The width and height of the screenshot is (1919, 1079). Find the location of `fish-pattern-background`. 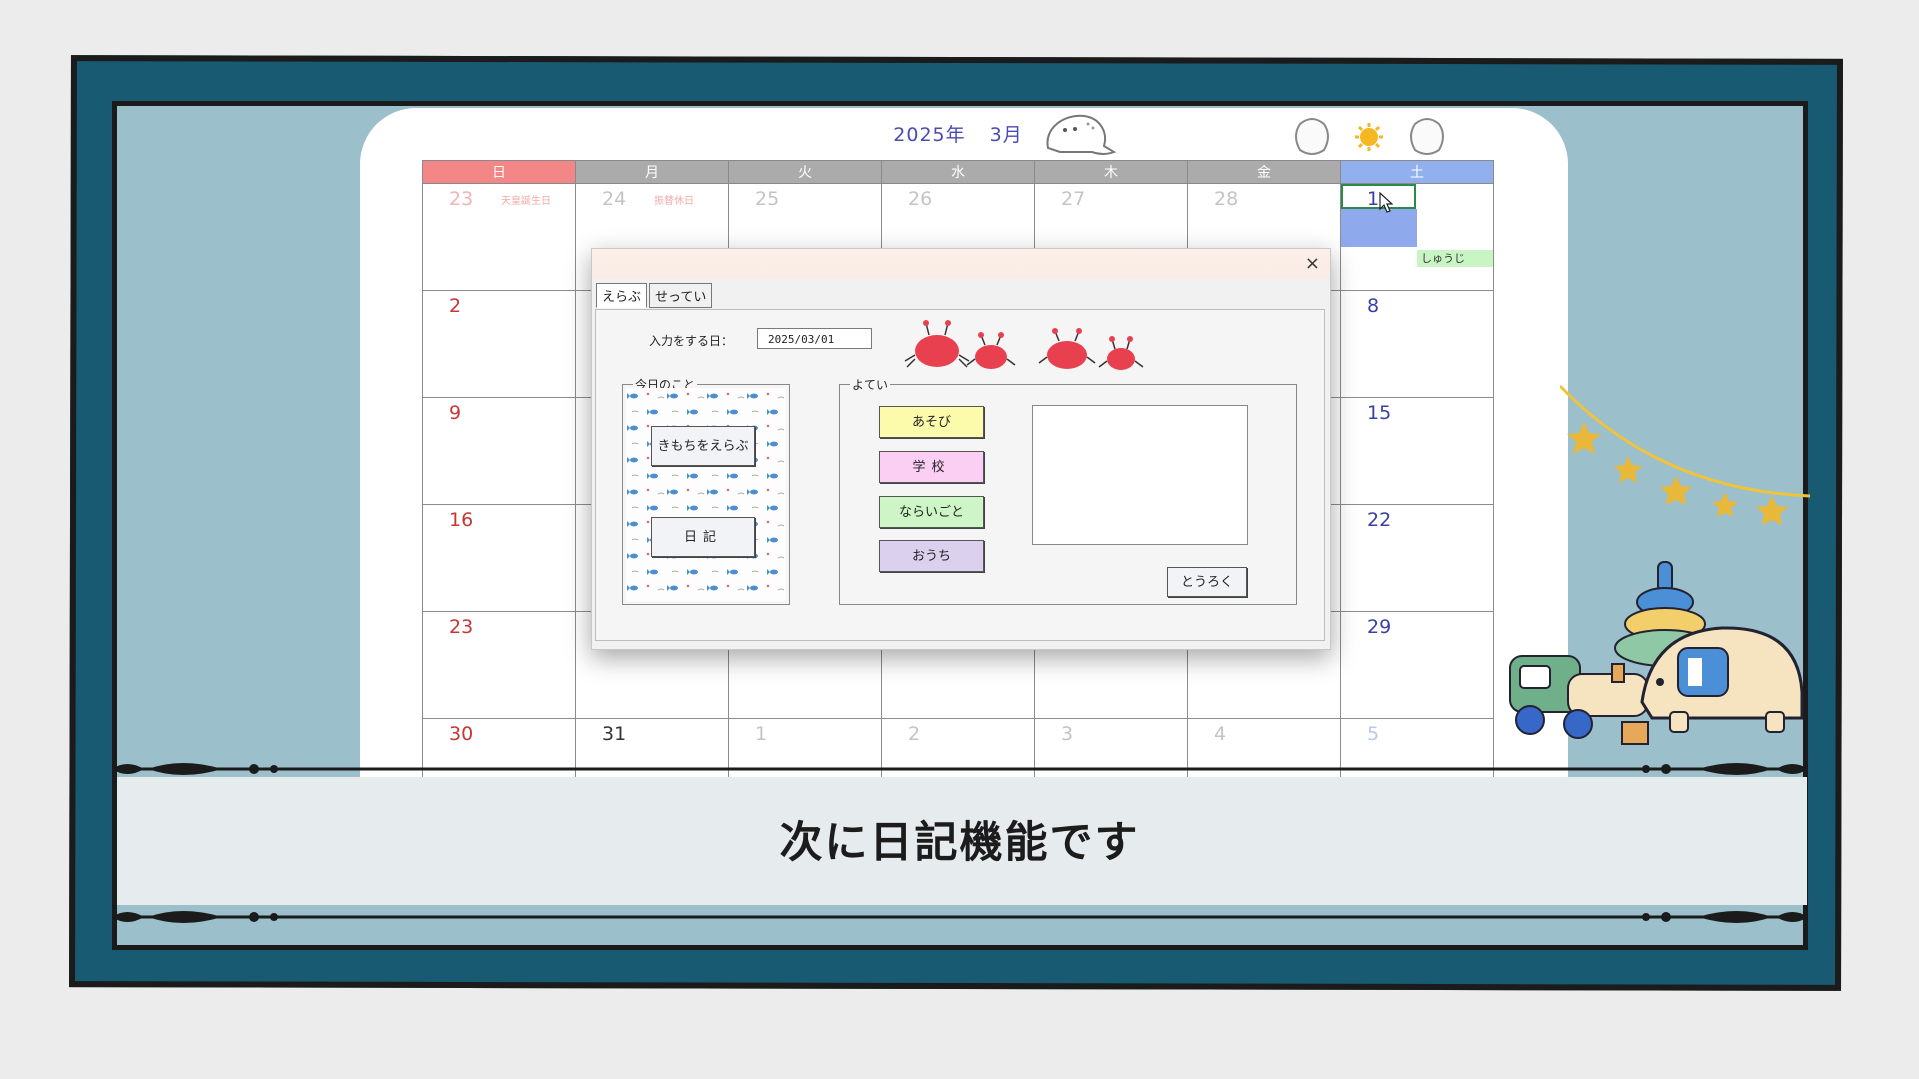

fish-pattern-background is located at coordinates (706, 494).